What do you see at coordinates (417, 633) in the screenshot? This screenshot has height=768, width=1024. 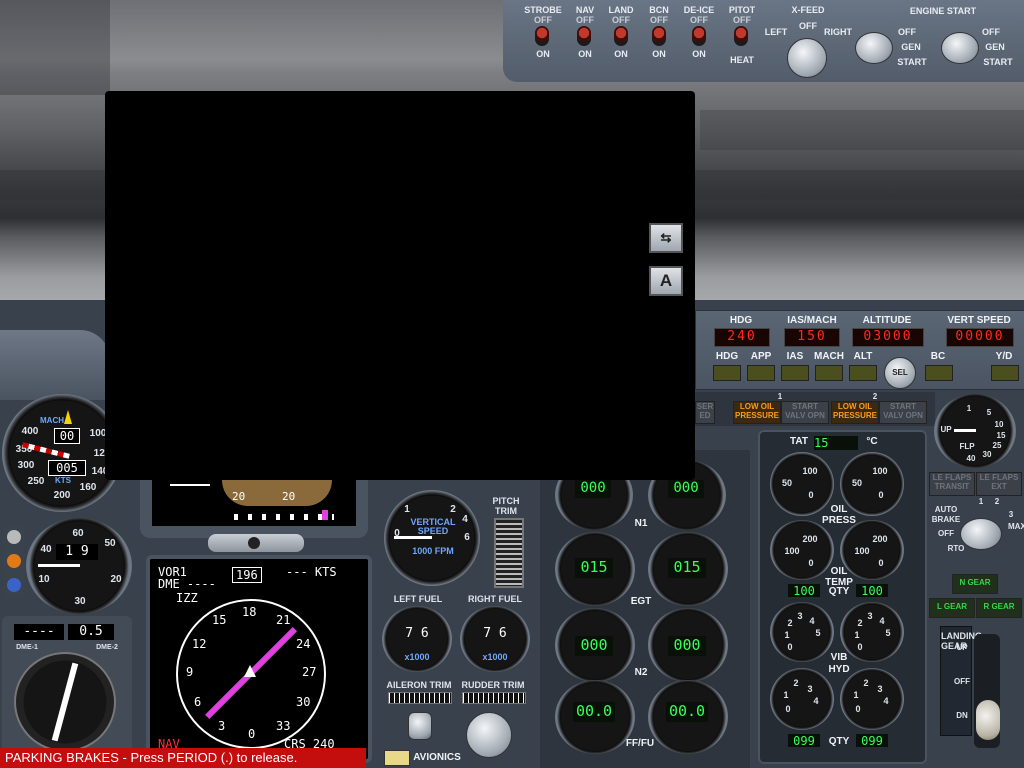 I see `left-fuel-readout: 7 6` at bounding box center [417, 633].